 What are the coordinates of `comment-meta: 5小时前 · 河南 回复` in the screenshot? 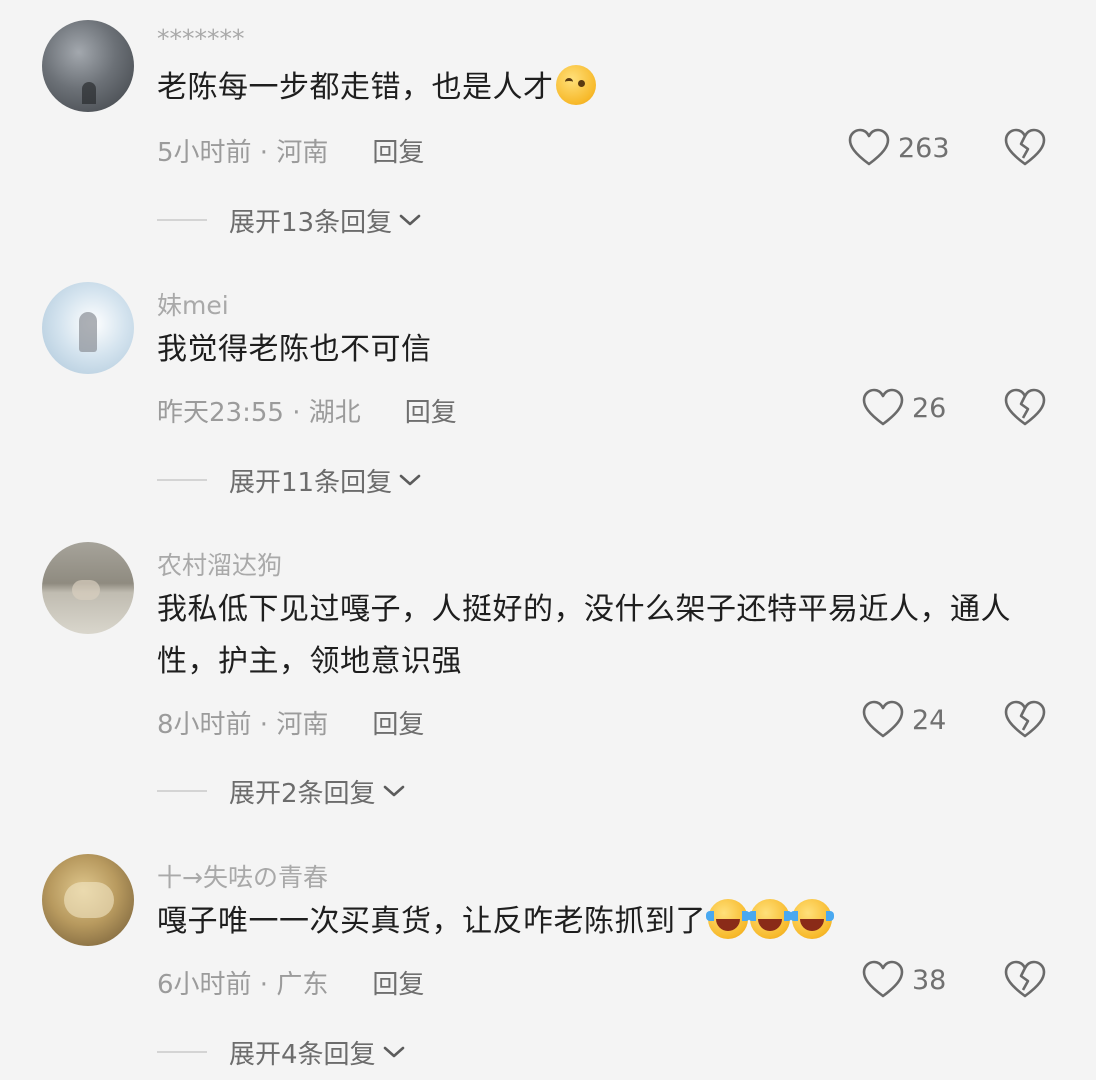 It's located at (290, 150).